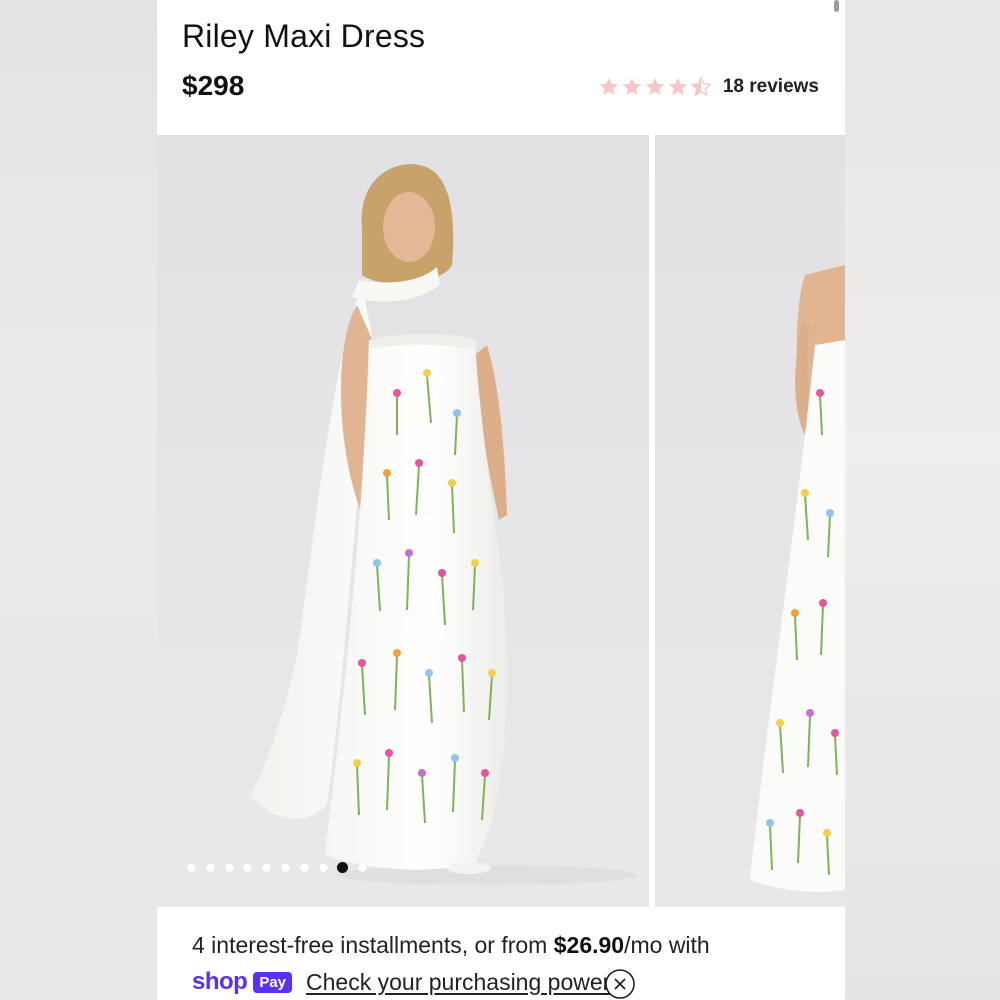  What do you see at coordinates (667, 945) in the screenshot?
I see `installments-suffix: /mo with` at bounding box center [667, 945].